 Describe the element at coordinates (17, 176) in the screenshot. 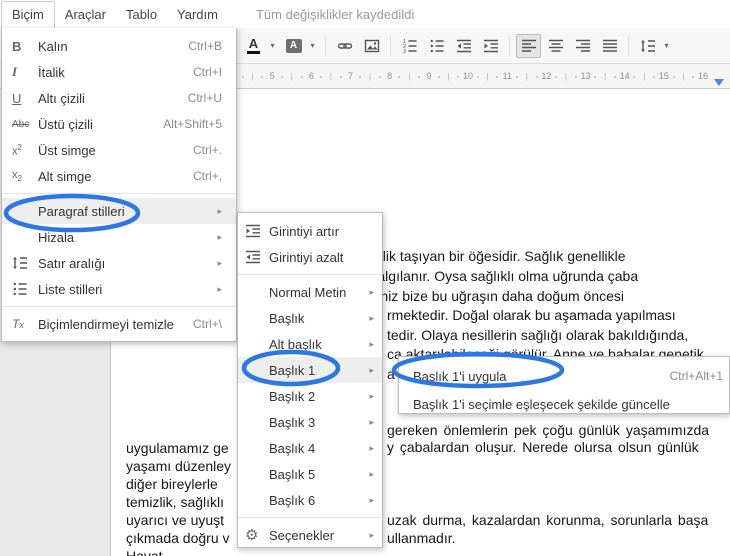

I see `subscript-icon: x2` at that location.